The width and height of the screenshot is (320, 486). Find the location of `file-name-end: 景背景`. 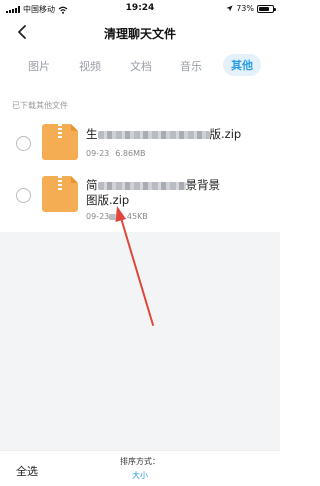

file-name-end: 景背景 is located at coordinates (203, 185).